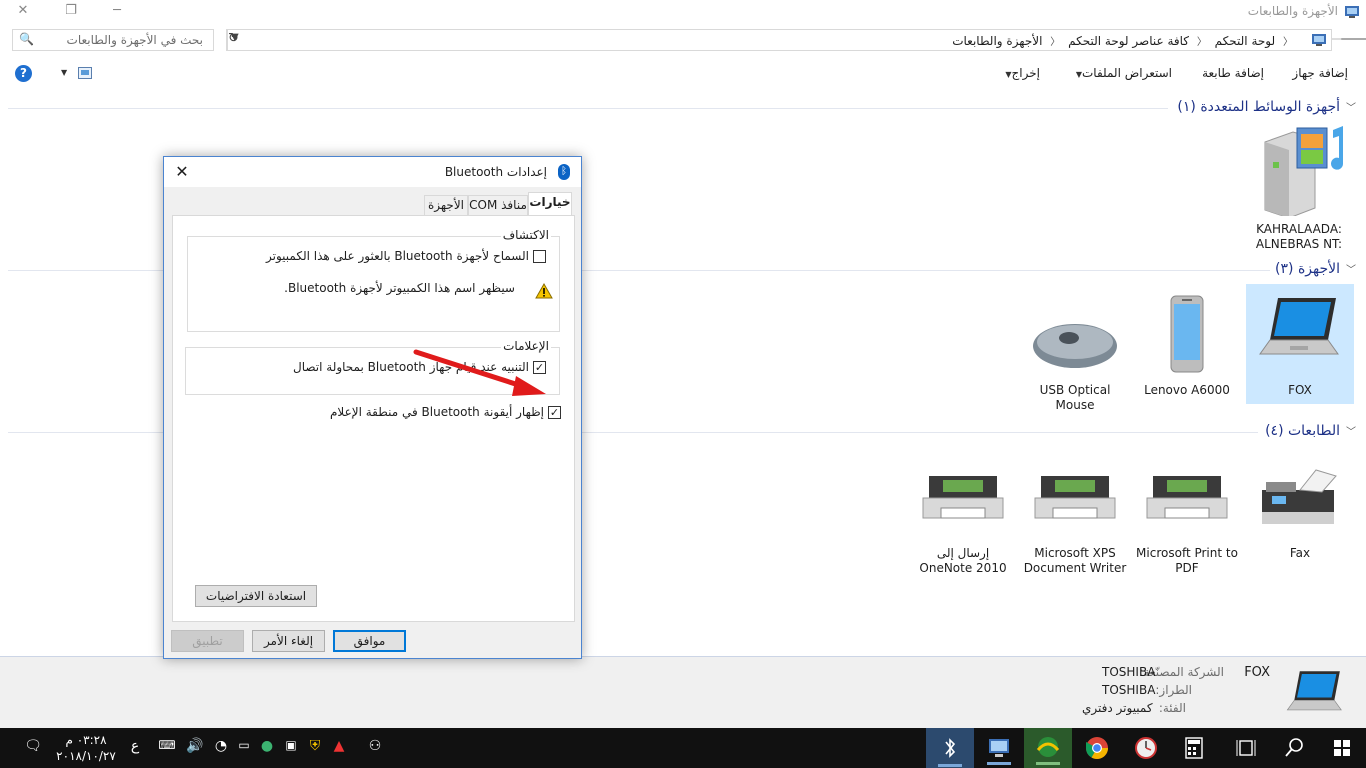 This screenshot has width=1366, height=768. I want to click on volume-icon: 🔊, so click(195, 746).